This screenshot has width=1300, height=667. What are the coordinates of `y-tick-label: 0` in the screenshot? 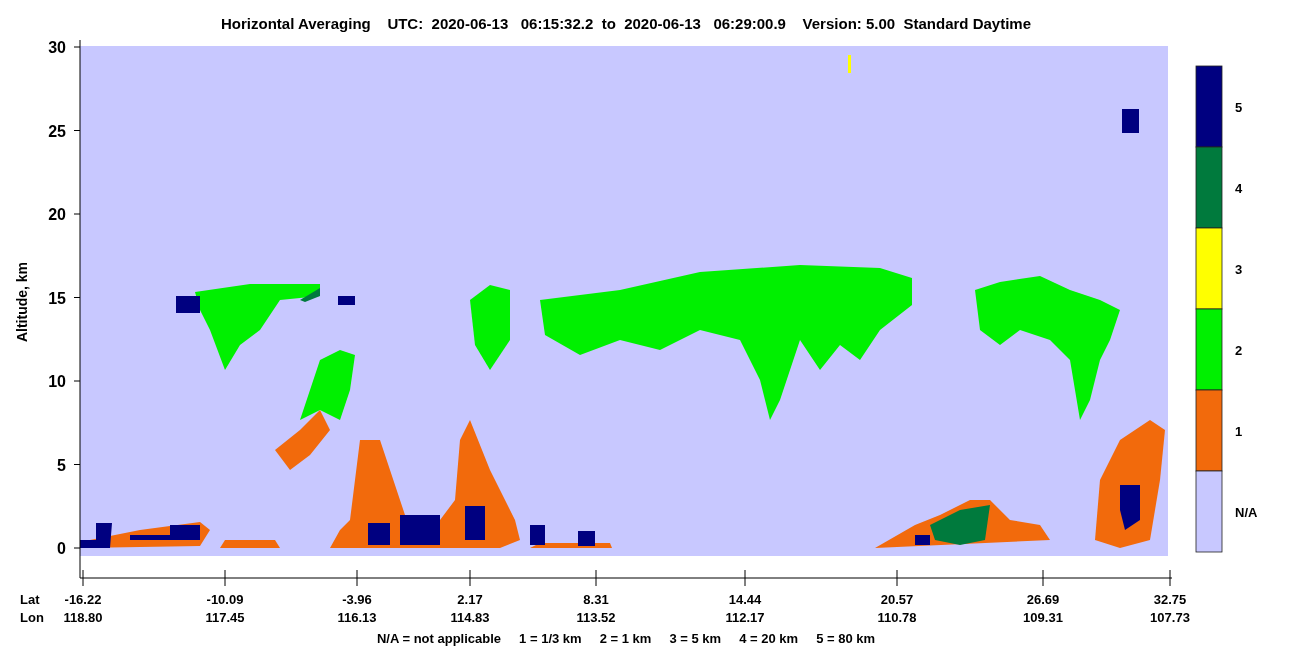 It's located at (61, 548).